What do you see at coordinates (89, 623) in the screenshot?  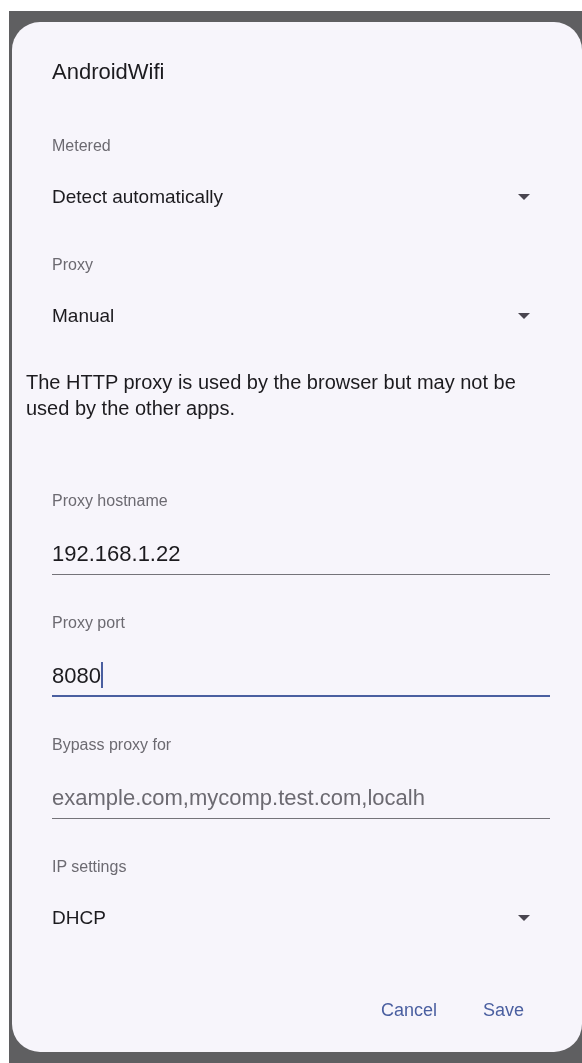 I see `field-label: Proxy port` at bounding box center [89, 623].